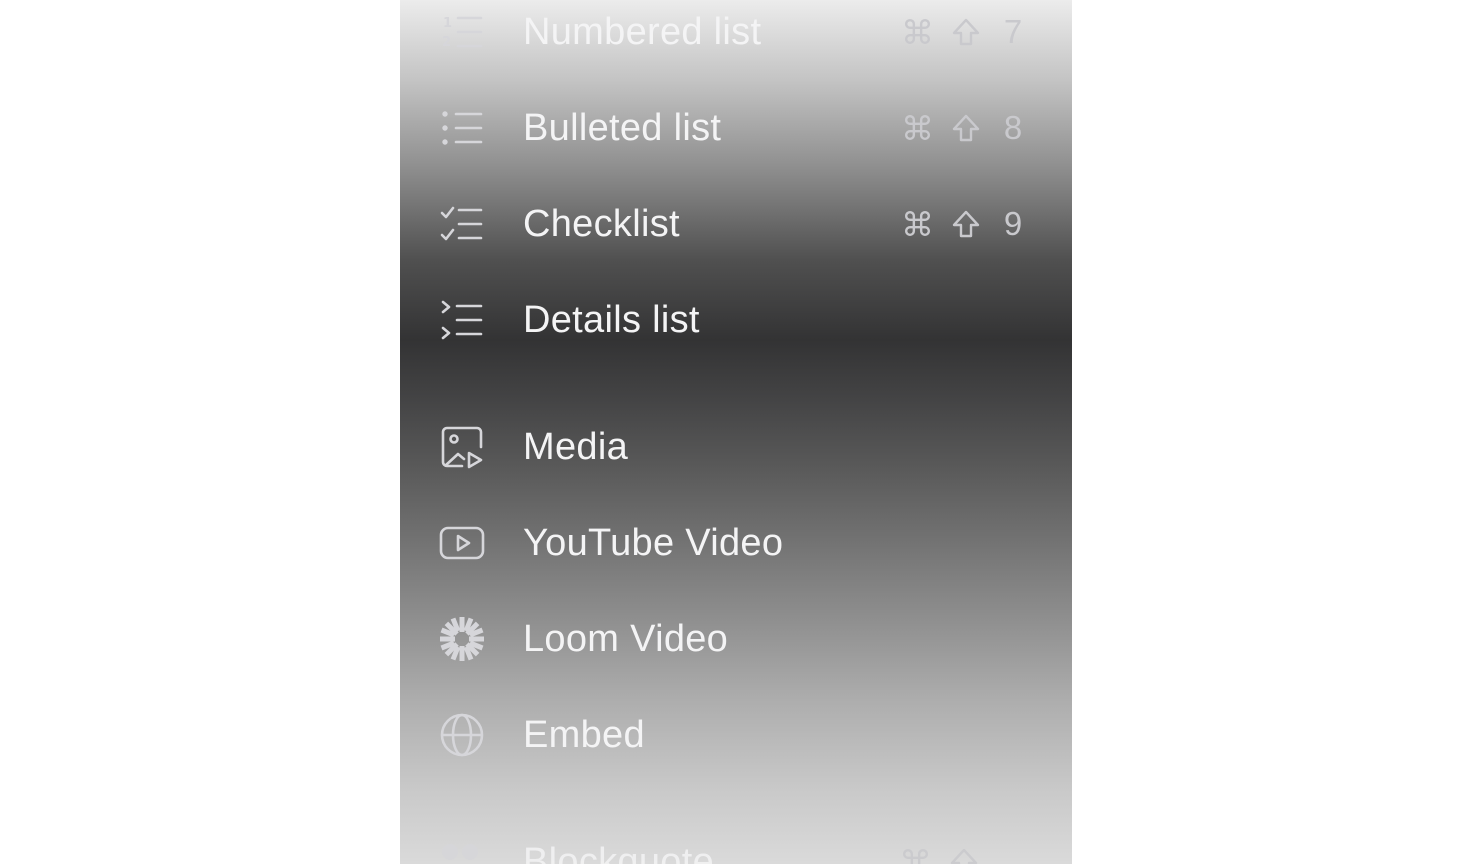  I want to click on menu-item-label: Details list, so click(611, 319).